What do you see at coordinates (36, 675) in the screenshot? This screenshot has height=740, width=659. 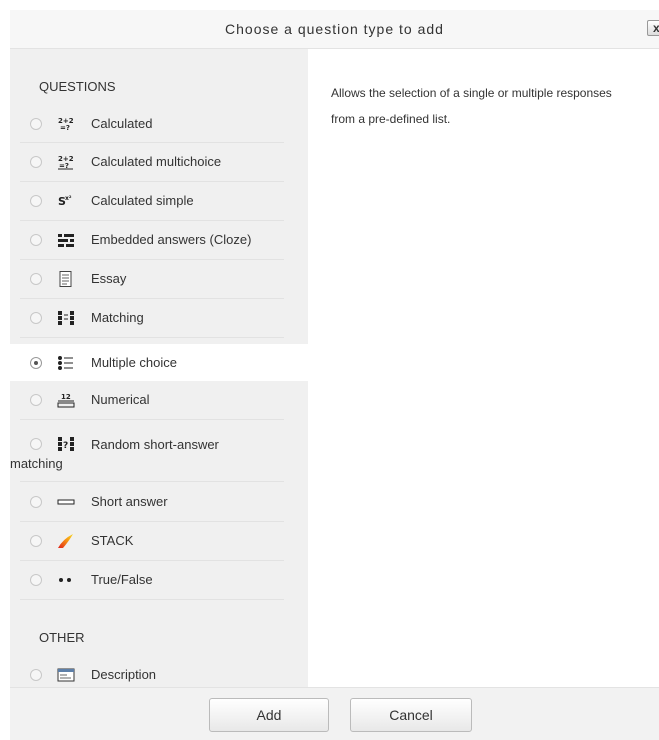 I see `radio-description` at bounding box center [36, 675].